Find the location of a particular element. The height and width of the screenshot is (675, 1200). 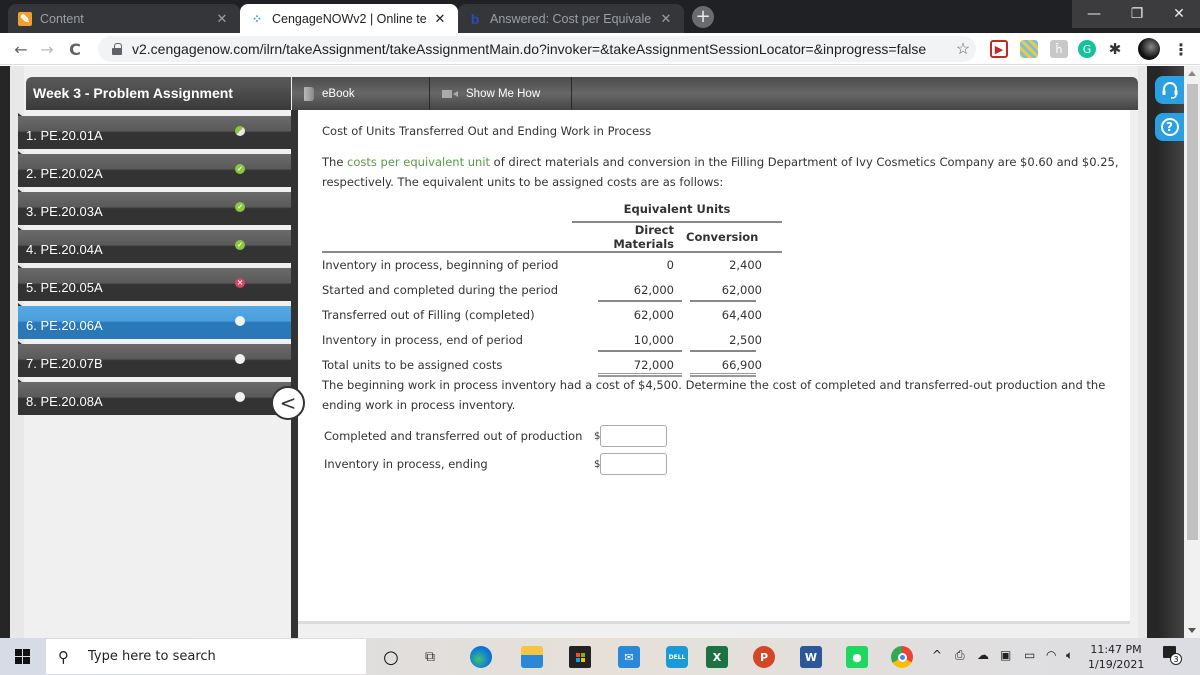

tab-bartleby: b Answered: Cost per Equivalent U ✕ is located at coordinates (571, 18).